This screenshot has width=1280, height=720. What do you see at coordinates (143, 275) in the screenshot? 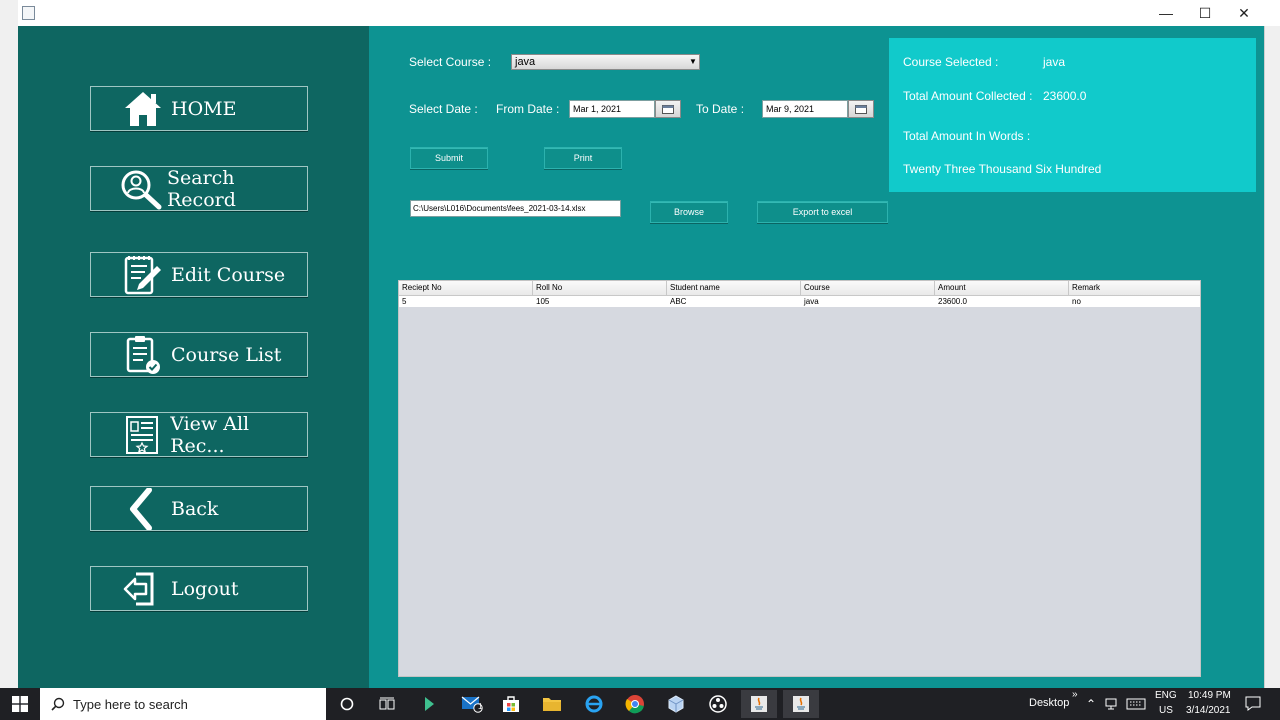
I see `edit-document-icon` at bounding box center [143, 275].